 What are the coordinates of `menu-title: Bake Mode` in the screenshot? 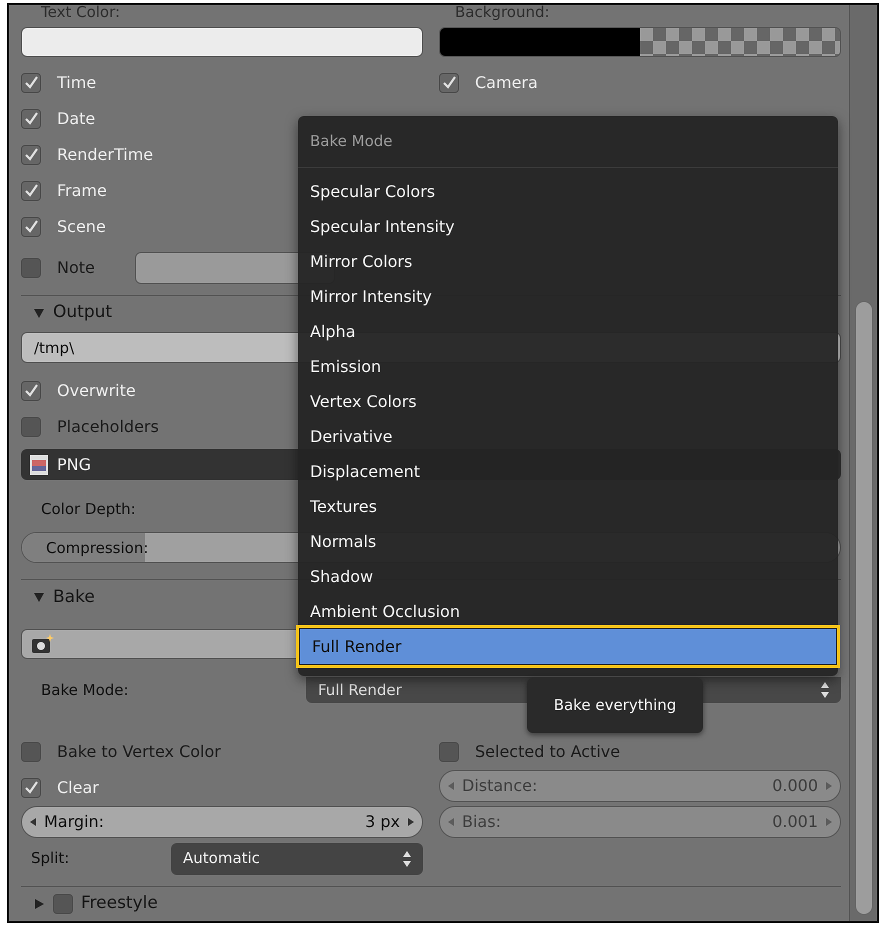 It's located at (568, 142).